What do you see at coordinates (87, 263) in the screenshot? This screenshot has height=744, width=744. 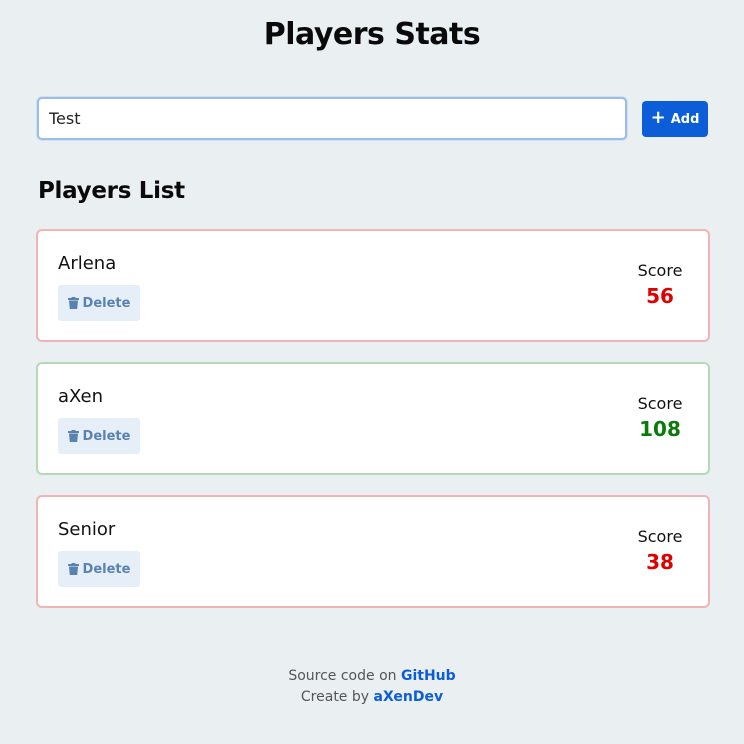 I see `player-name: Arlena` at bounding box center [87, 263].